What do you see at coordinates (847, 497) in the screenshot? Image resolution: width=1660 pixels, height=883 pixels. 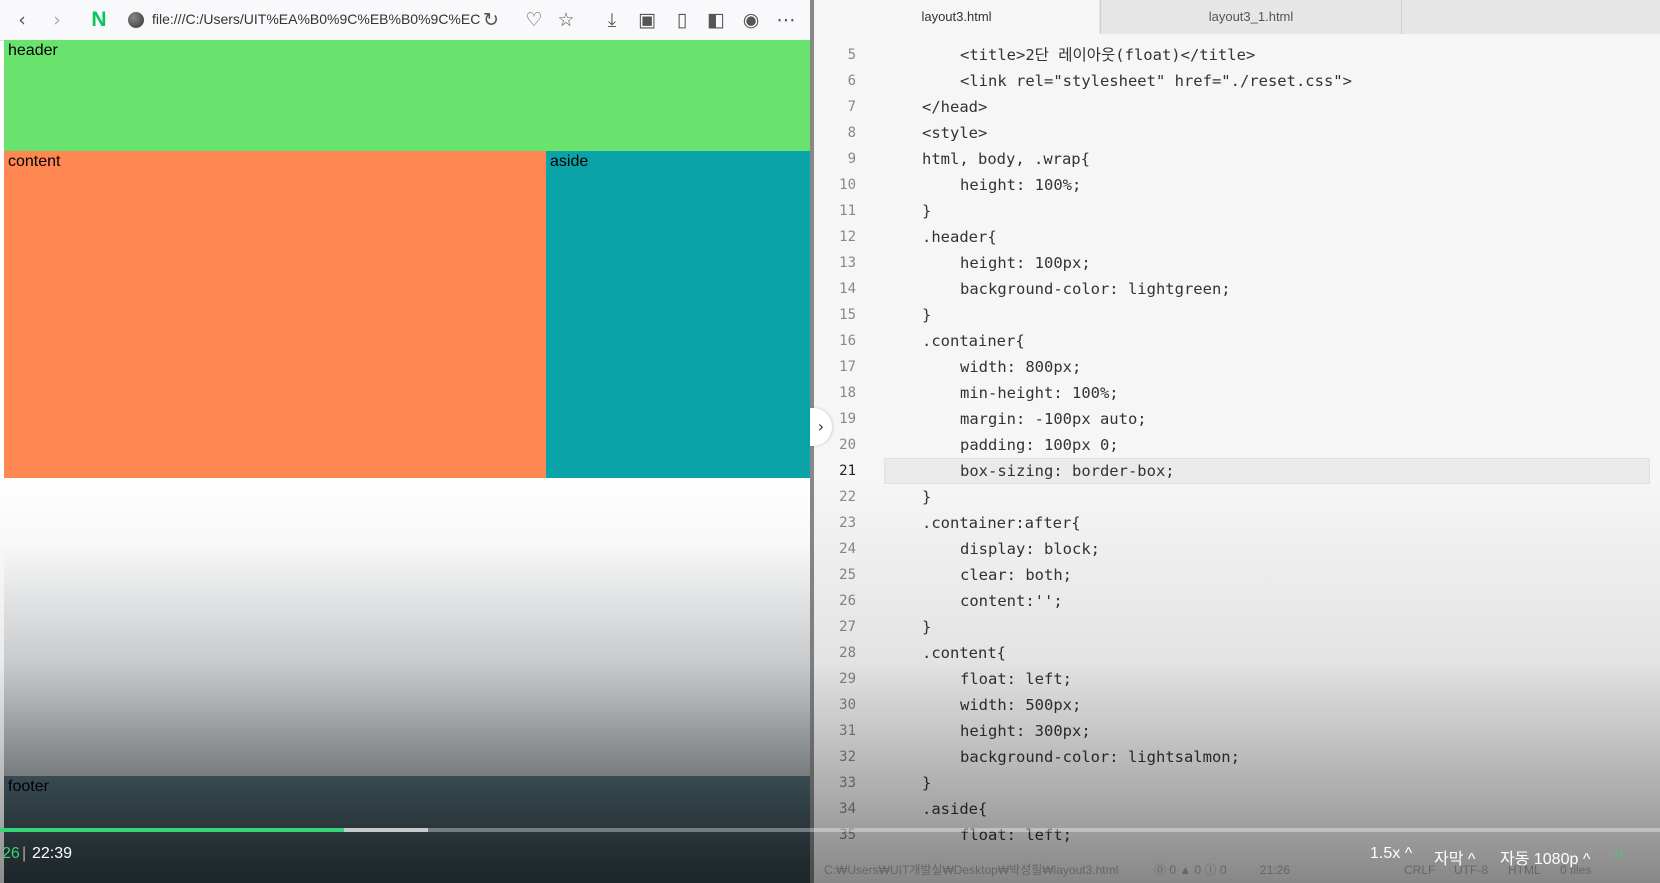 I see `line-number: 22` at bounding box center [847, 497].